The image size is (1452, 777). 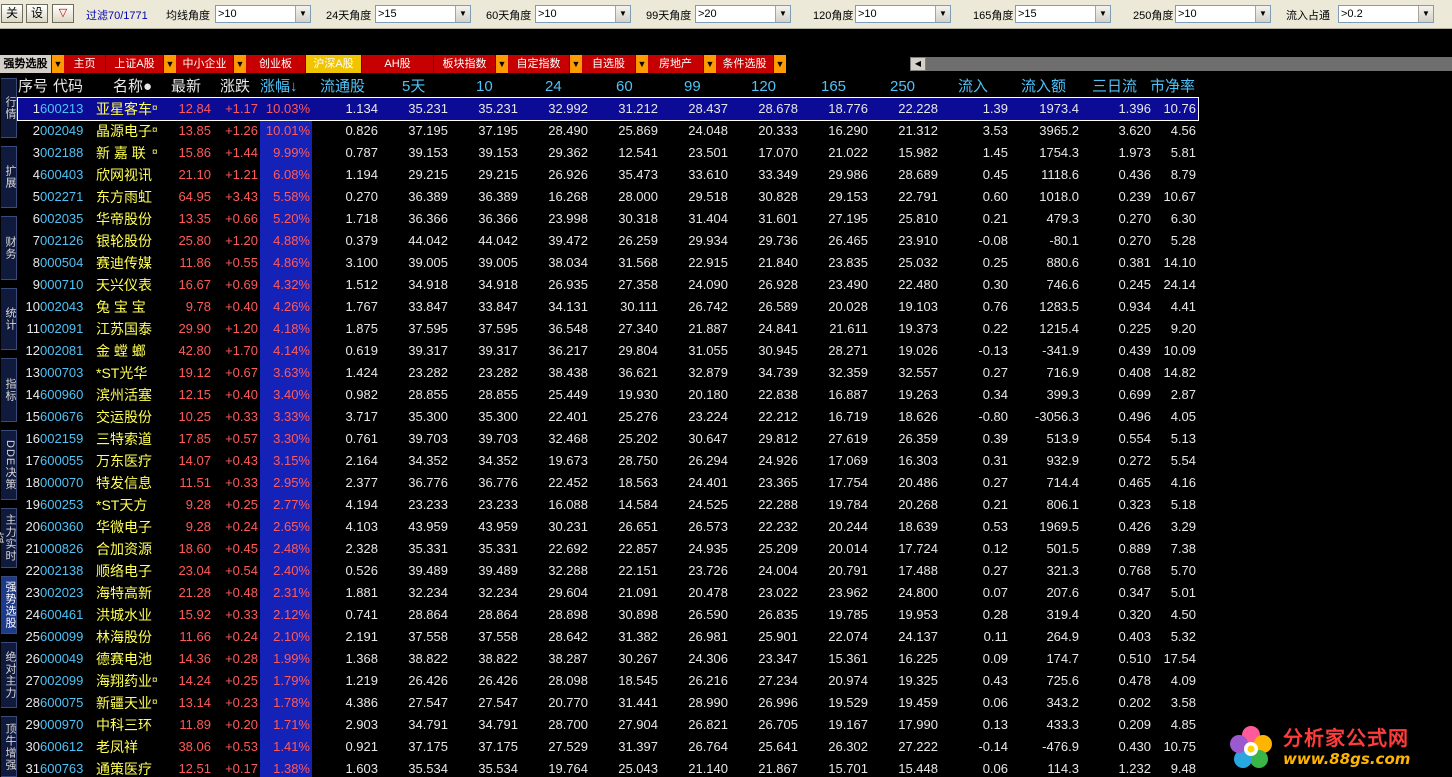 I want to click on side-tab-6: 主力实时监, so click(x=8, y=538).